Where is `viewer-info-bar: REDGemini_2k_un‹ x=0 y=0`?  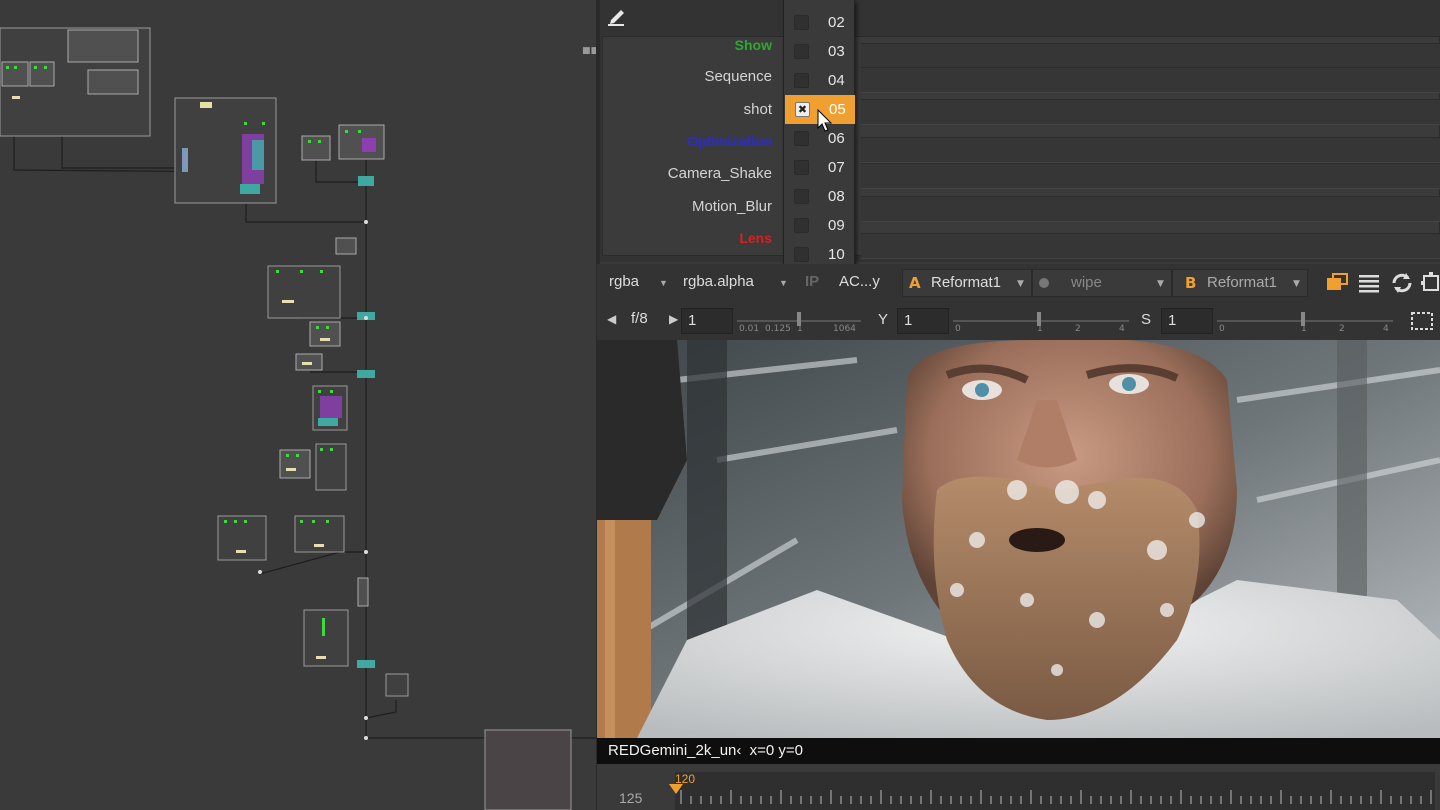
viewer-info-bar: REDGemini_2k_un‹ x=0 y=0 is located at coordinates (1018, 751).